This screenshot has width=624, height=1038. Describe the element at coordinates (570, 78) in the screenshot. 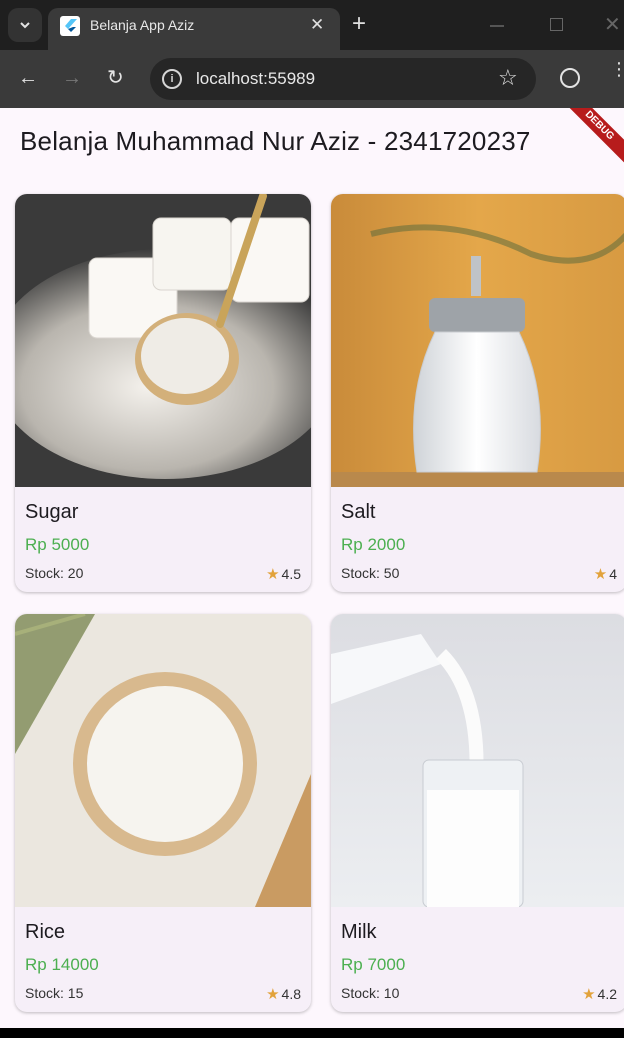

I see `profile-icon` at that location.